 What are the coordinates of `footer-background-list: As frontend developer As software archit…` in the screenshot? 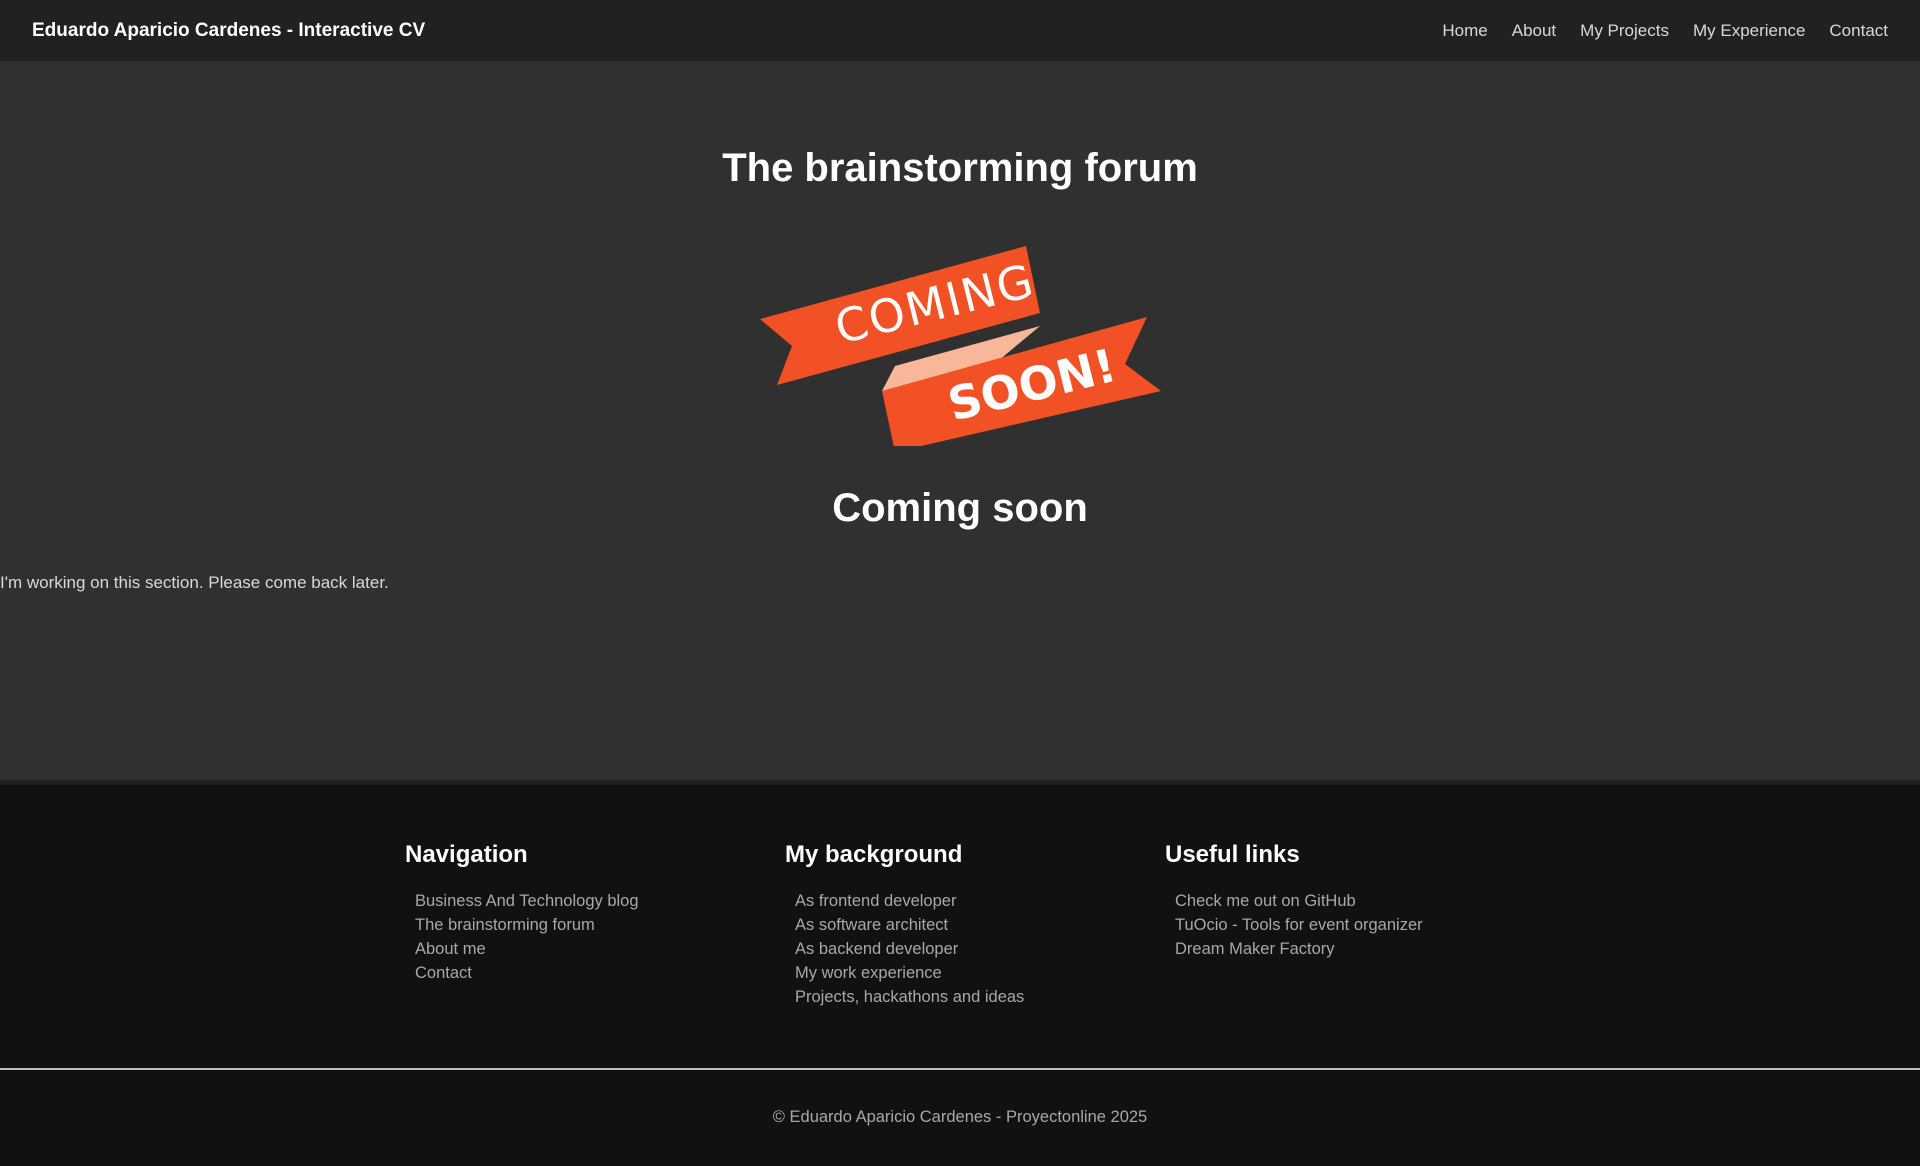 It's located at (904, 949).